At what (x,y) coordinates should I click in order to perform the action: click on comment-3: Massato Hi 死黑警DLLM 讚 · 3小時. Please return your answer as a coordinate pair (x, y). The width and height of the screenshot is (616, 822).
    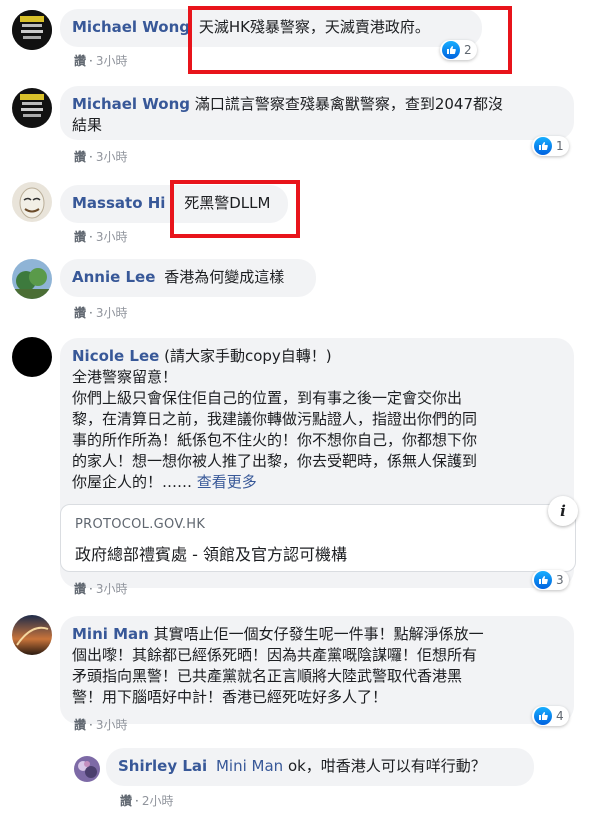
    Looking at the image, I should click on (308, 211).